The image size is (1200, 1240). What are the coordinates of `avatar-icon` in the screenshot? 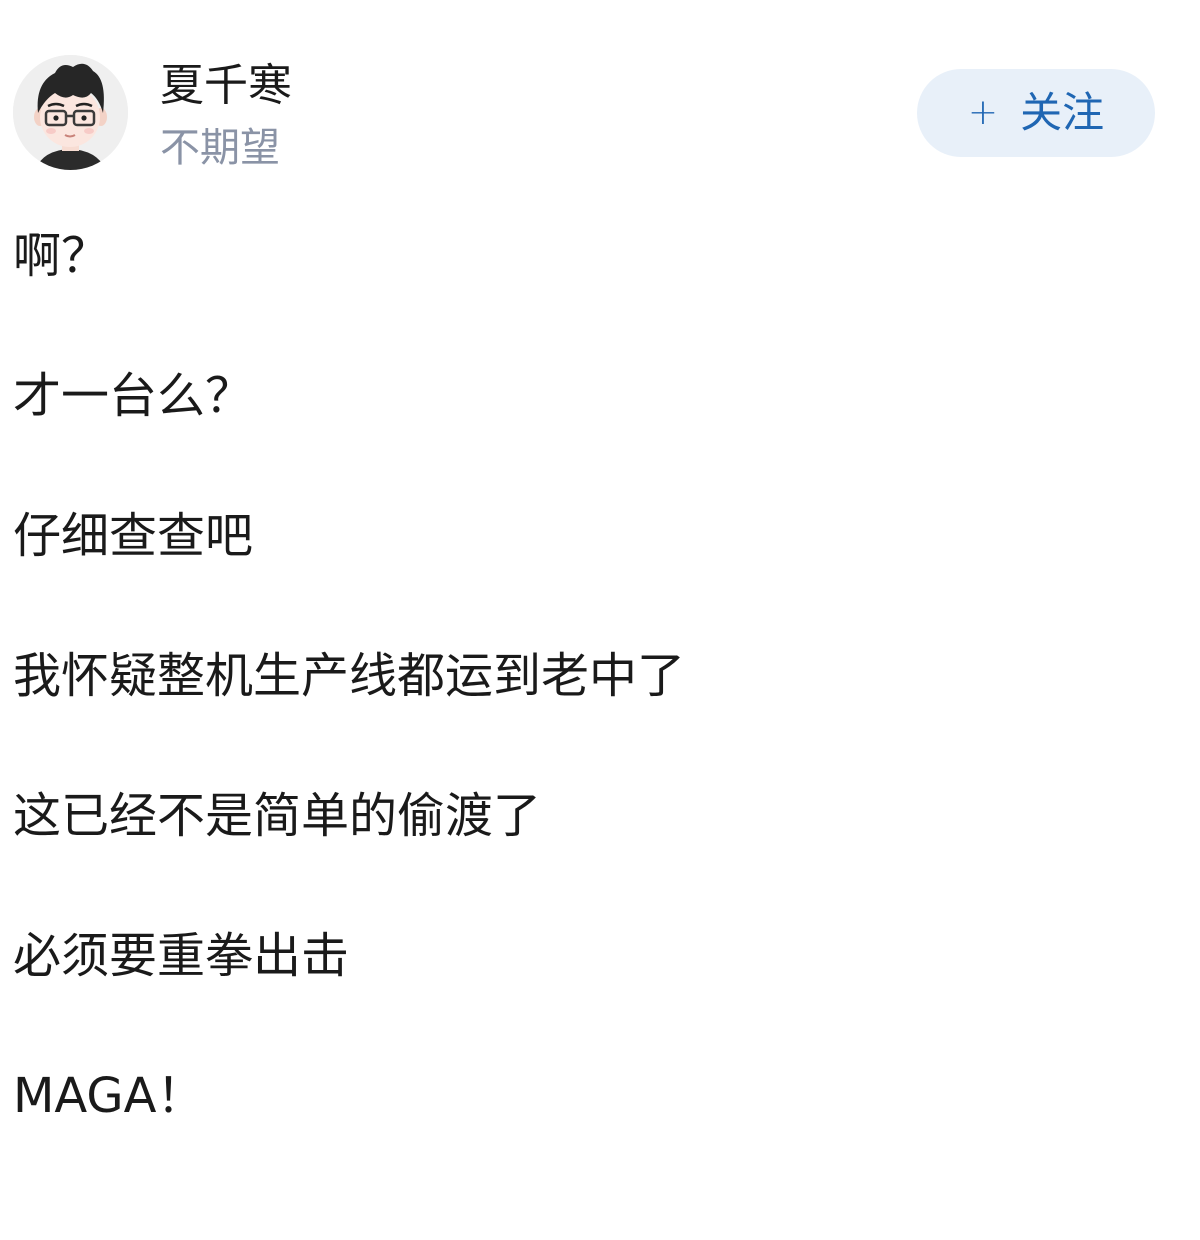 It's located at (70, 112).